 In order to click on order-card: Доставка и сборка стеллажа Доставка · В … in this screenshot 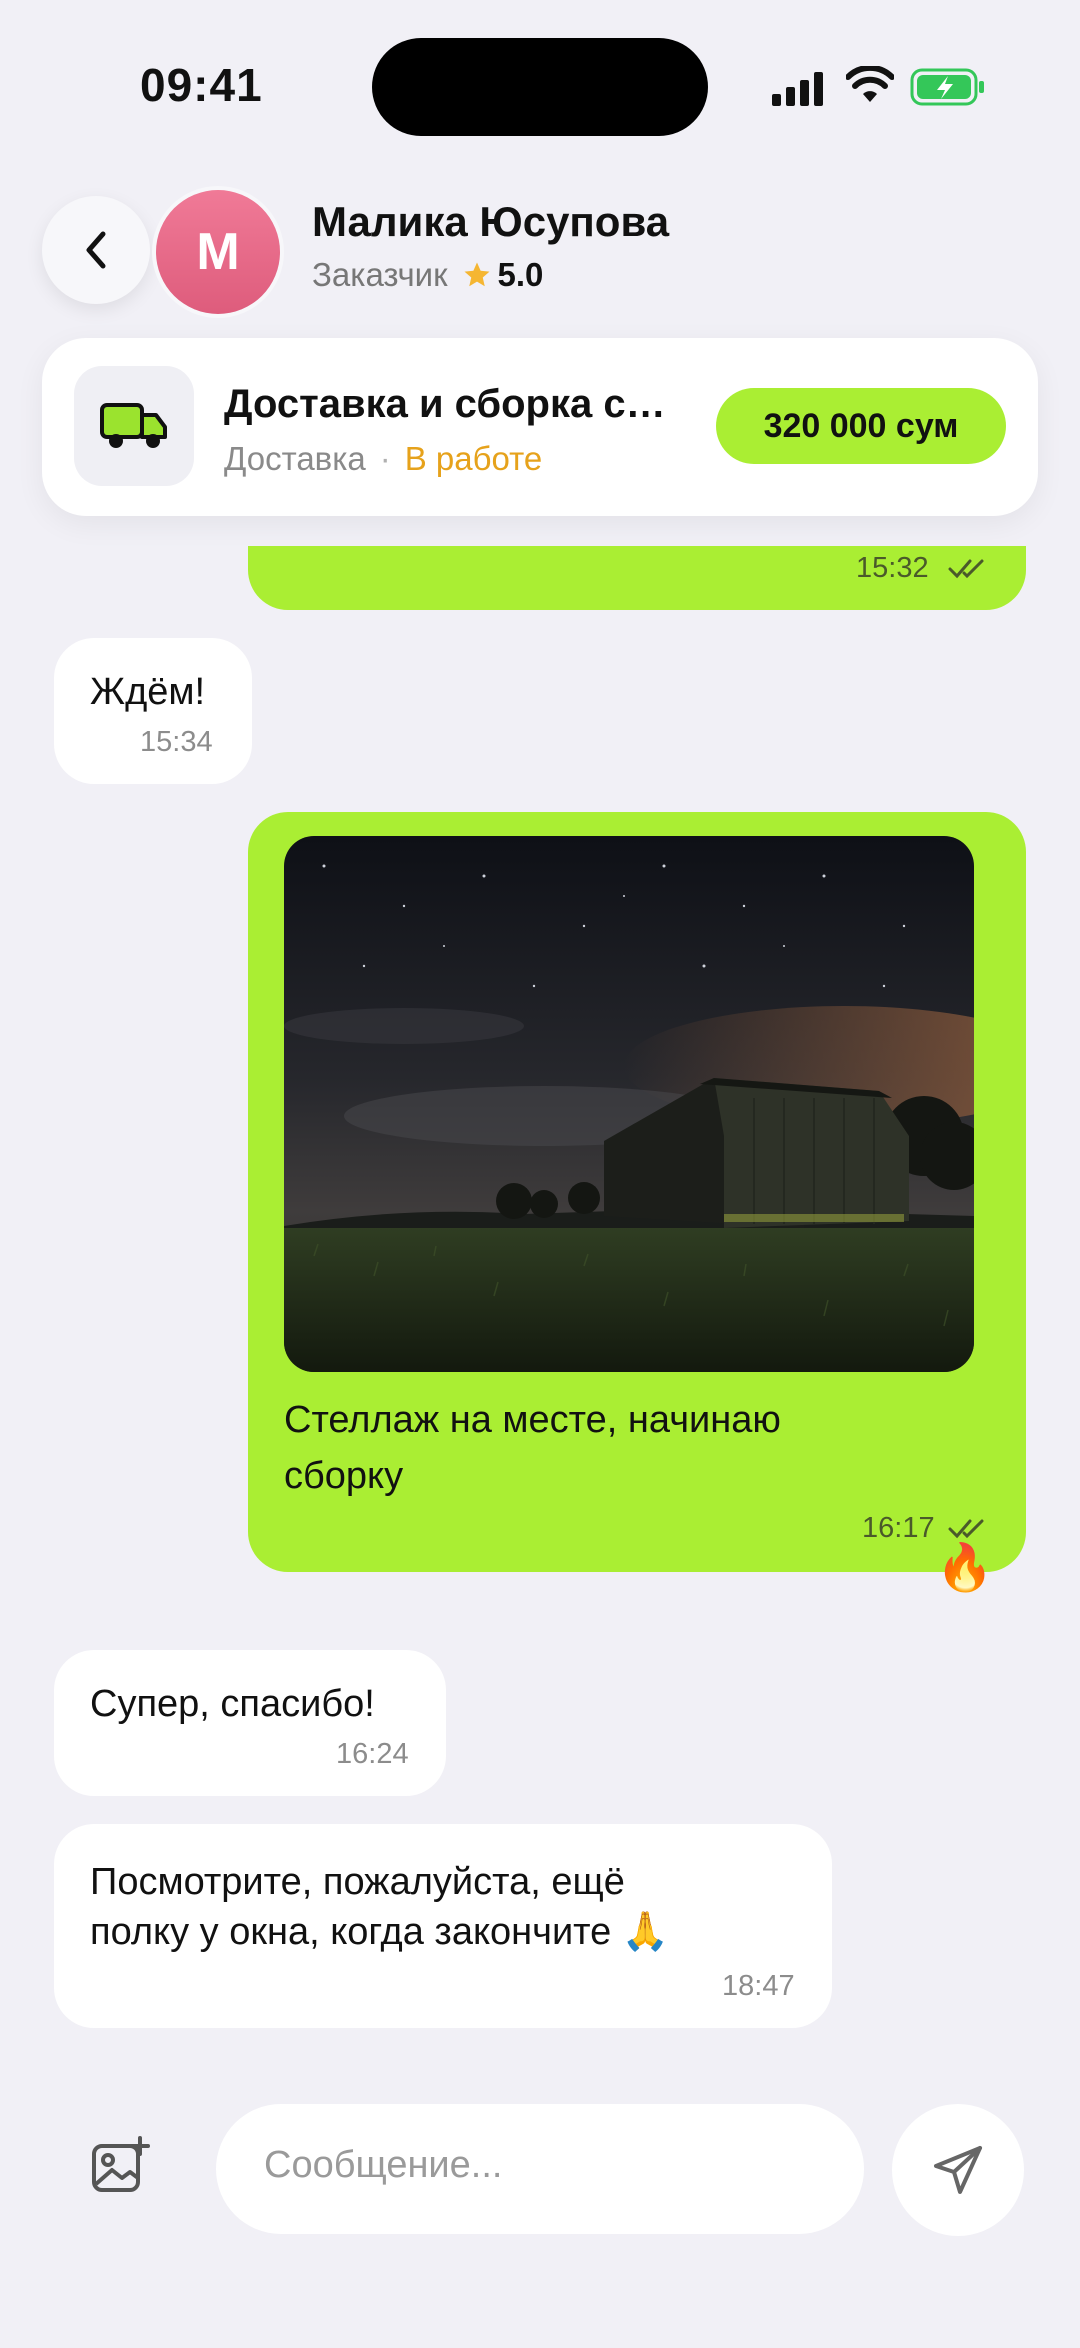, I will do `click(540, 427)`.